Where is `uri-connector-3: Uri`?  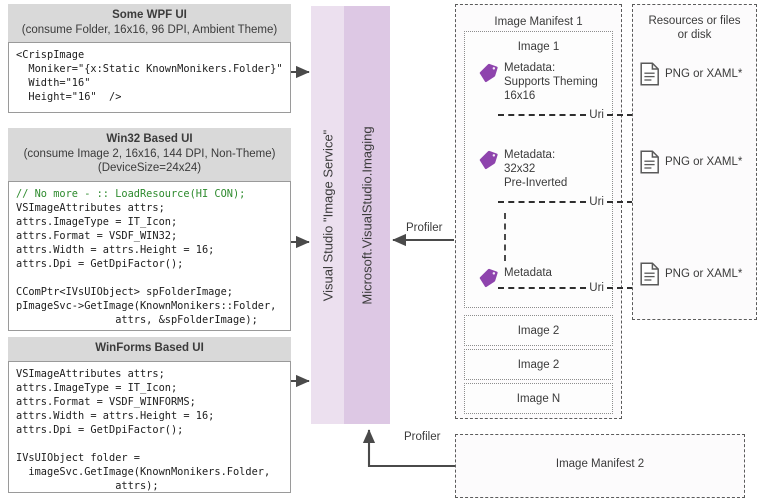
uri-connector-3: Uri is located at coordinates (570, 288).